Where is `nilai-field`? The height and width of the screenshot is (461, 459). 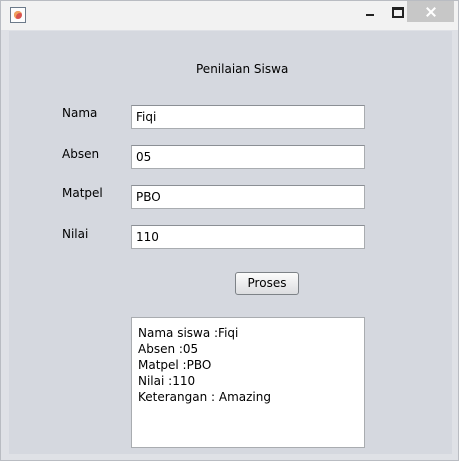 nilai-field is located at coordinates (248, 237).